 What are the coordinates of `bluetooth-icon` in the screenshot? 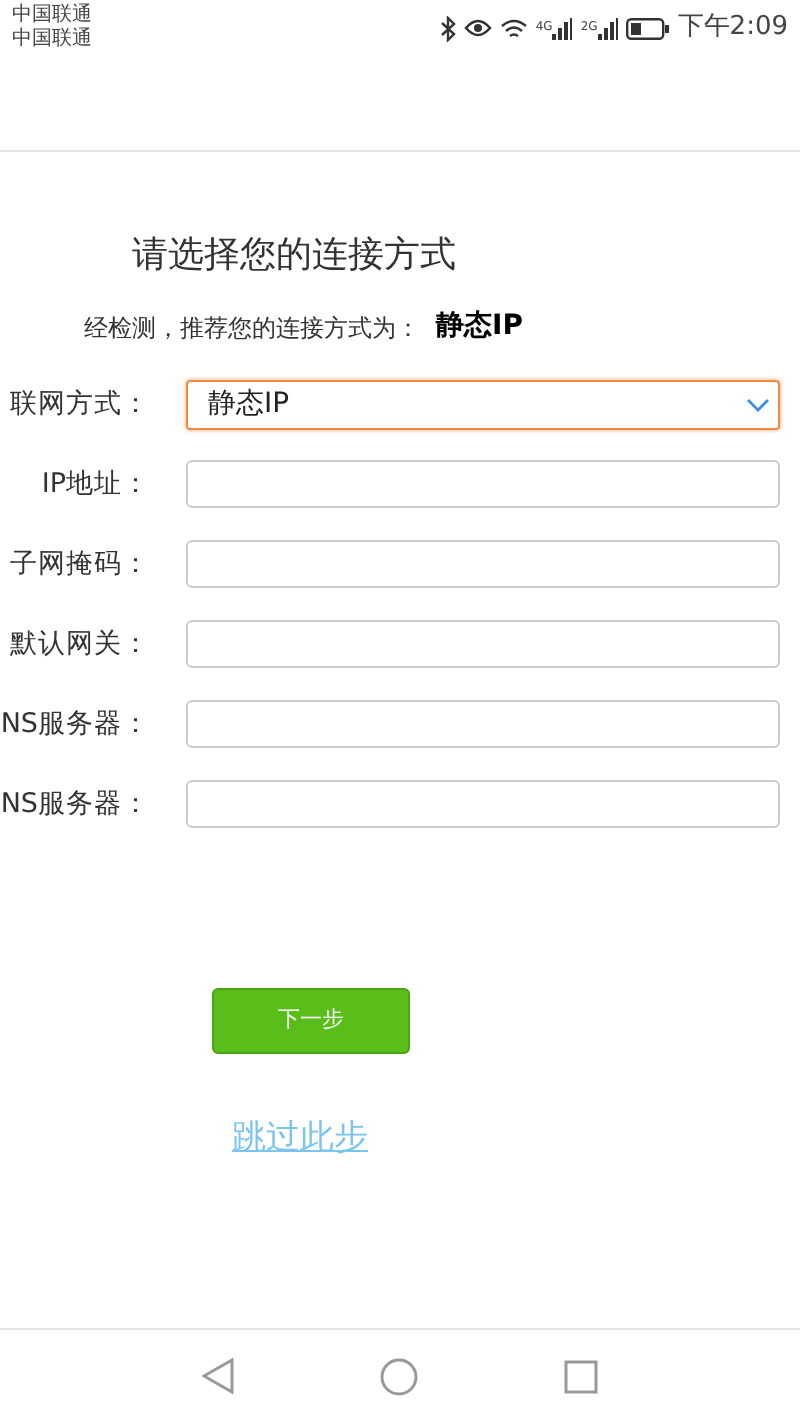 It's located at (447, 28).